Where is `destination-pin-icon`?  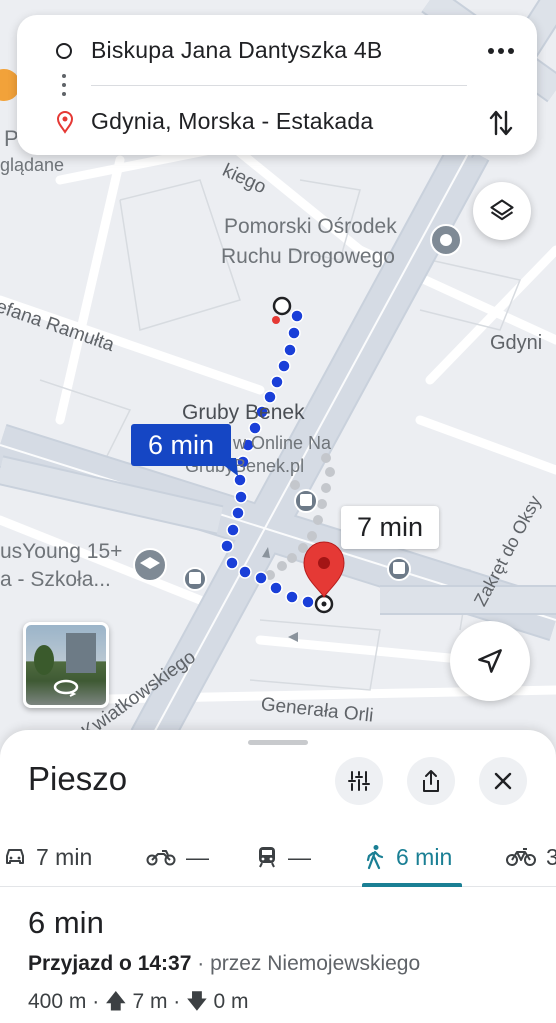 destination-pin-icon is located at coordinates (65, 122).